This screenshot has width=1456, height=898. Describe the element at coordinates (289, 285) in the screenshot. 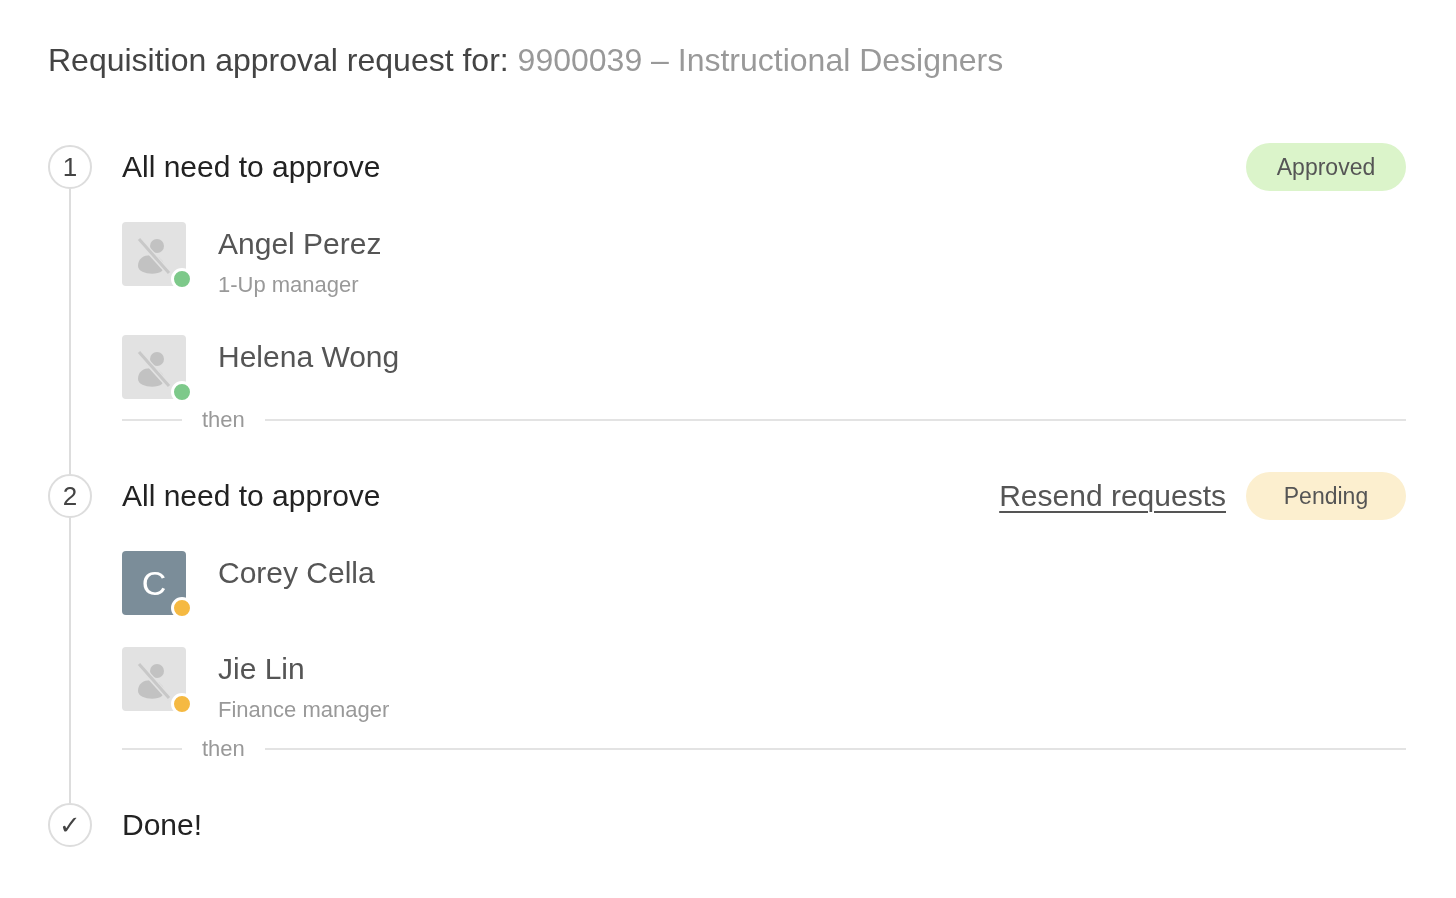

I see `approver-role: 1-Up manager` at that location.